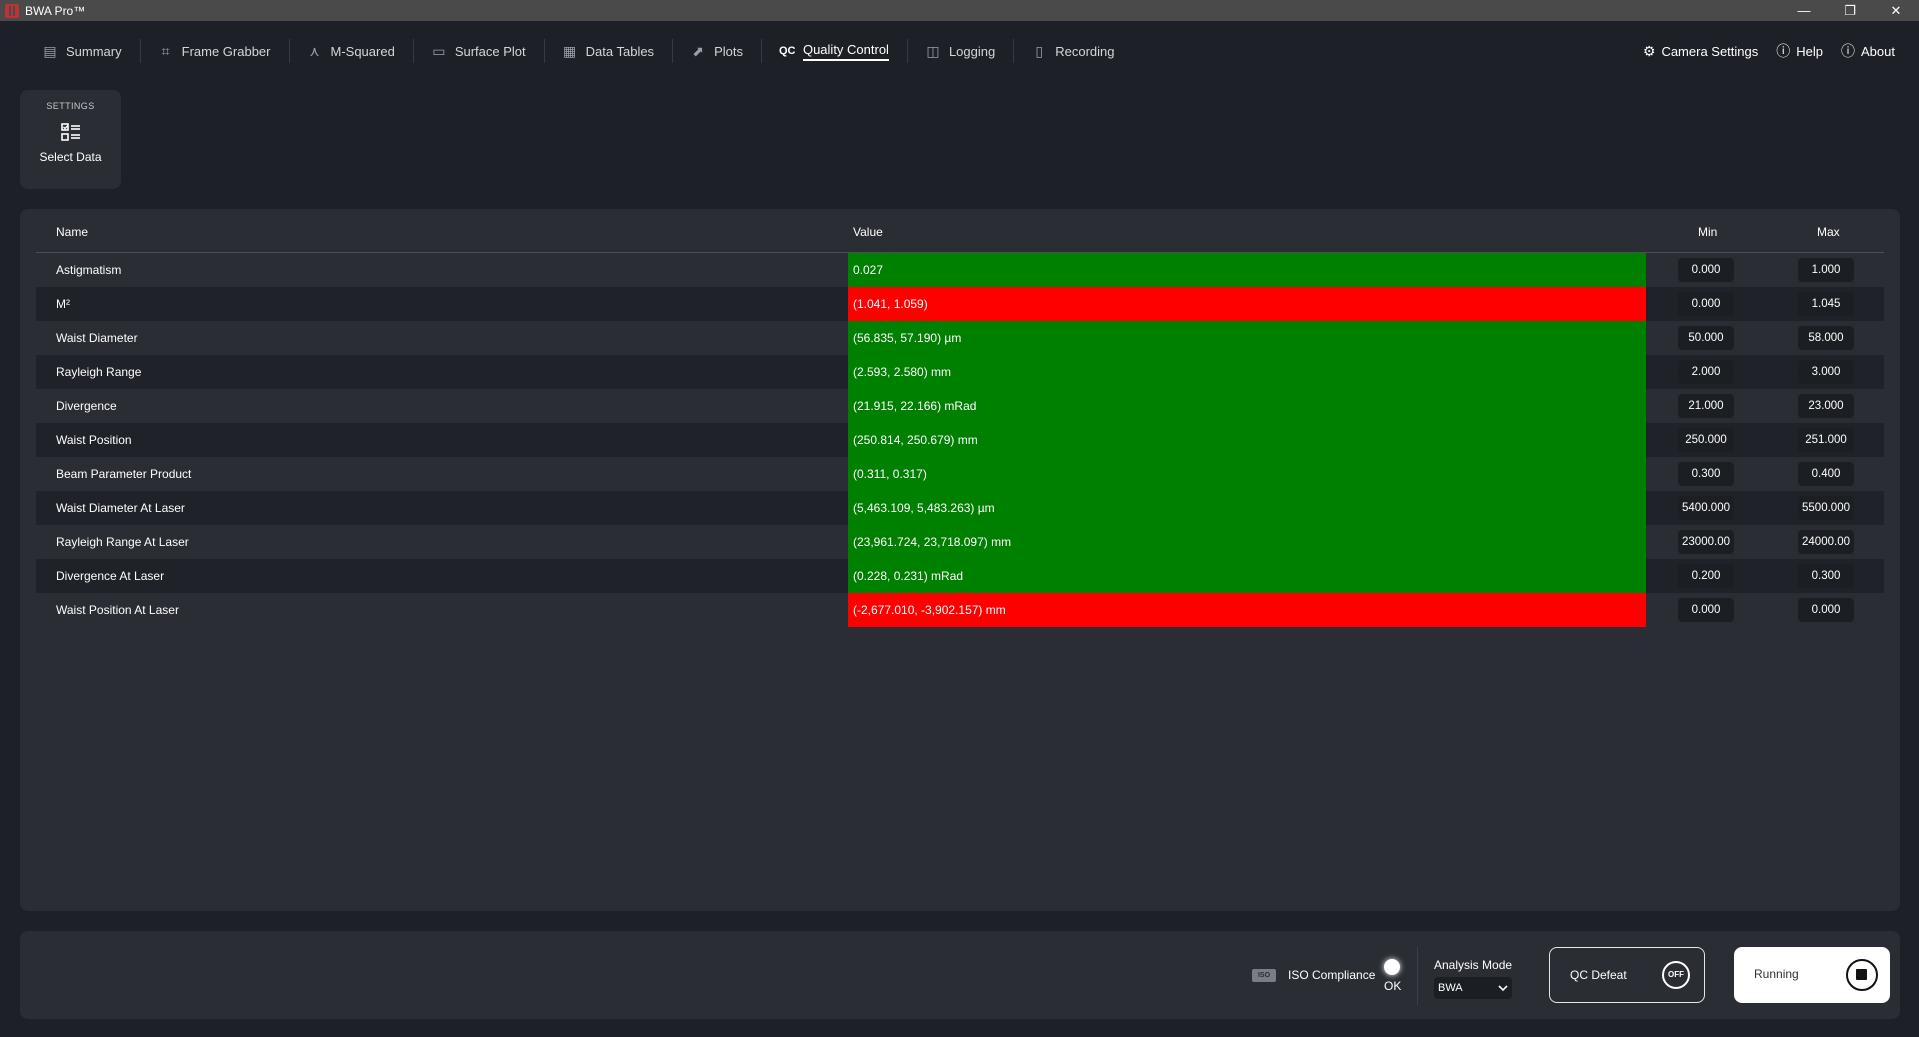 This screenshot has height=1037, width=1919. What do you see at coordinates (1706, 338) in the screenshot?
I see `min-input: 50.000` at bounding box center [1706, 338].